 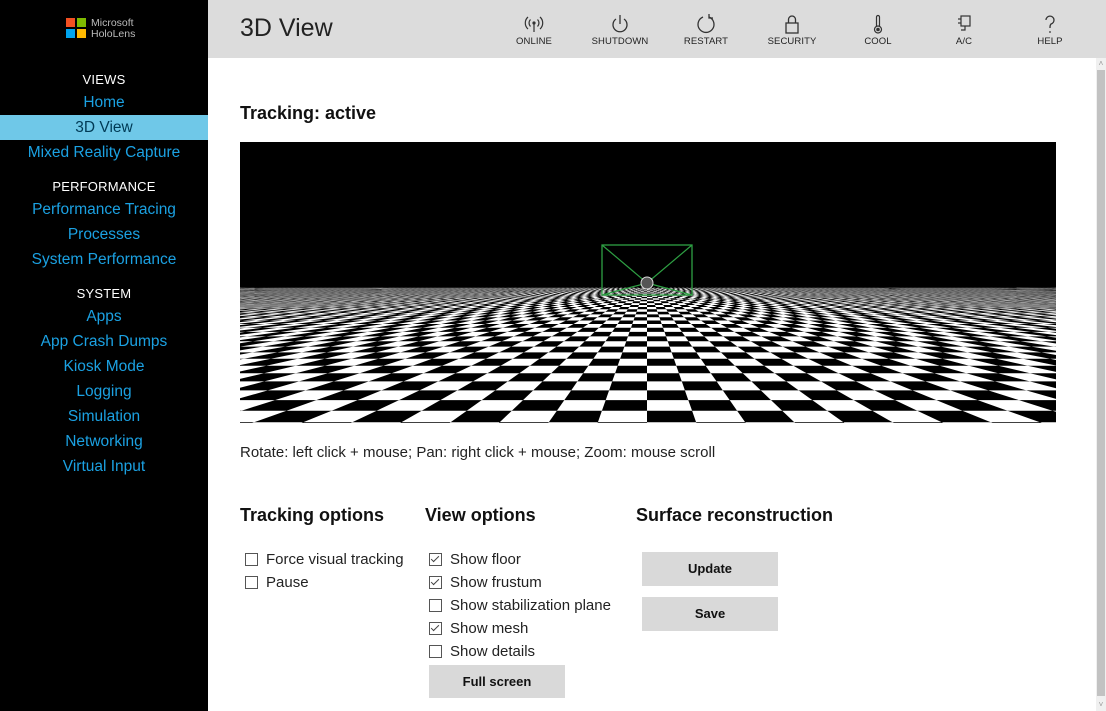 I want to click on show-frustum-label: Show frustum, so click(x=496, y=582).